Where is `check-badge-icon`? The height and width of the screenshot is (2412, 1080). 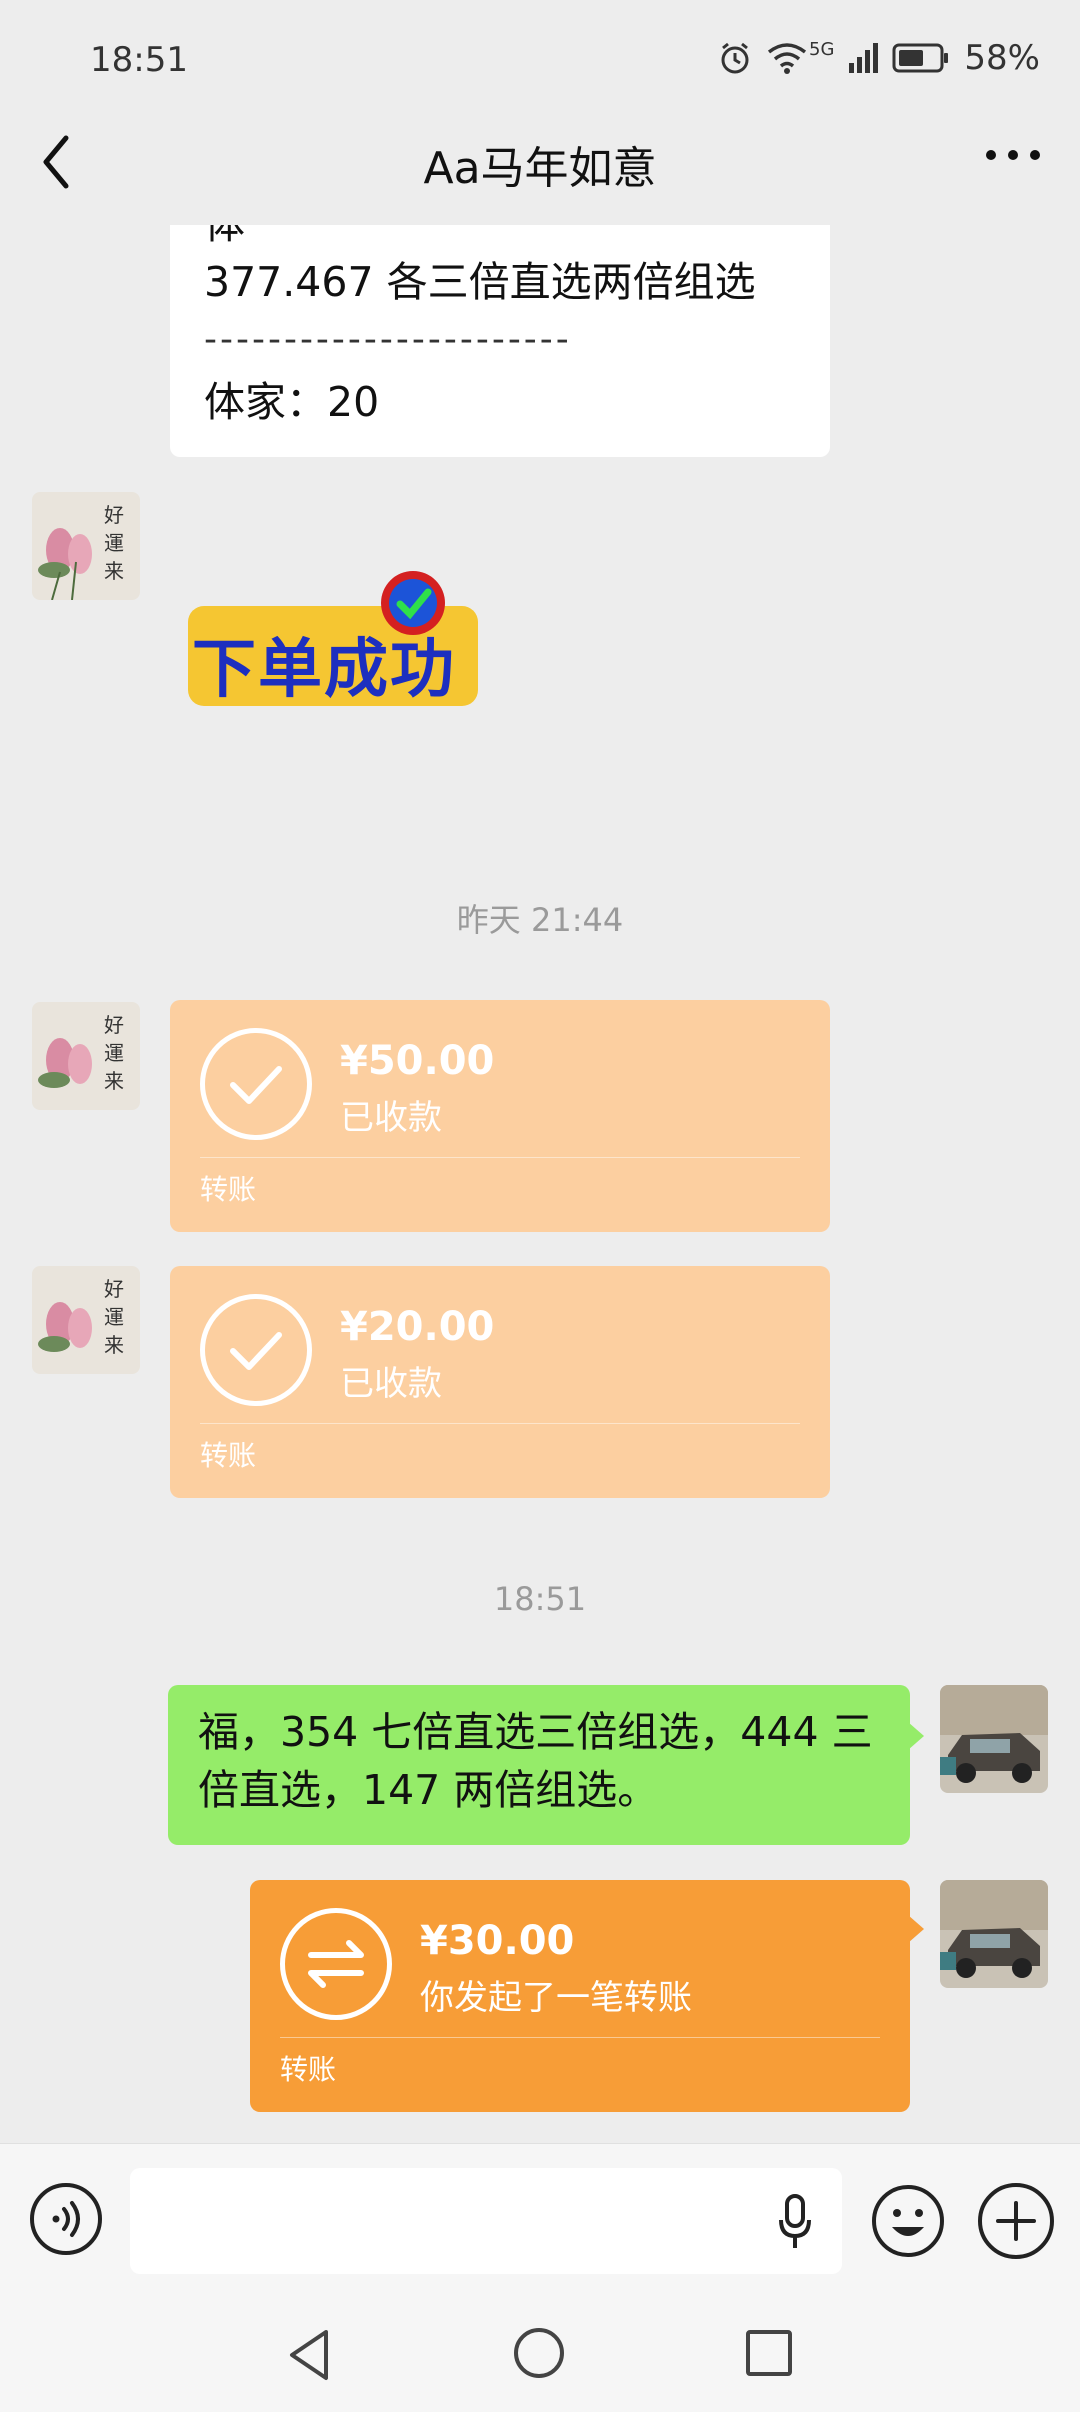
check-badge-icon is located at coordinates (413, 603).